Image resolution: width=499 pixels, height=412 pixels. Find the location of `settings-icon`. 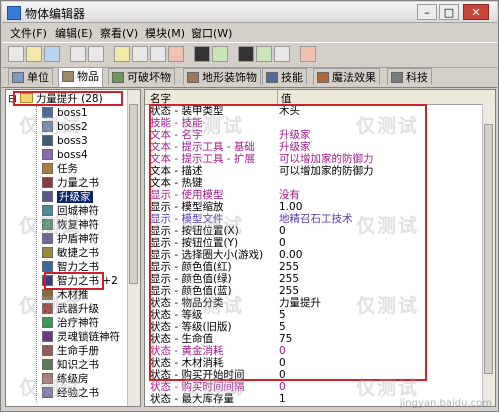

settings-icon is located at coordinates (308, 54).